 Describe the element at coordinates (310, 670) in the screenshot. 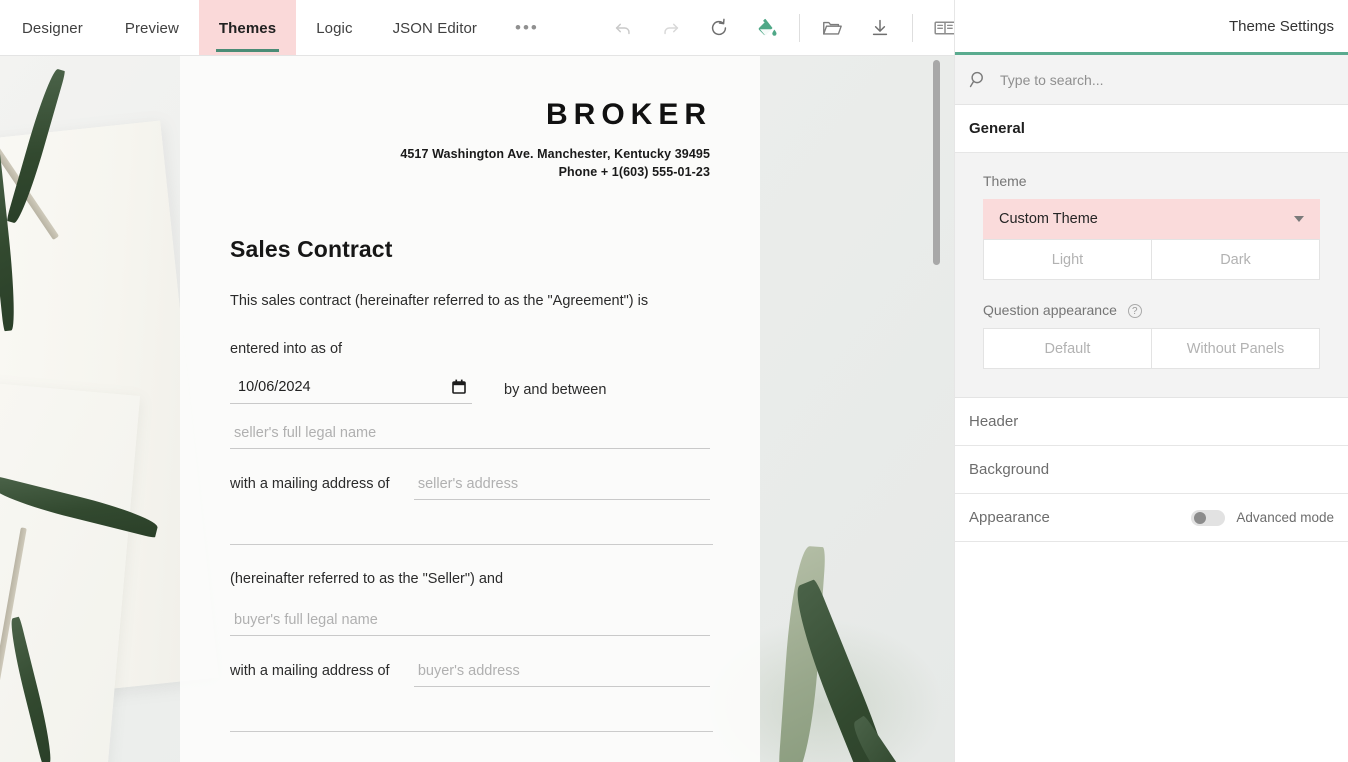

I see `buyer-address-label: with a mailing address of` at that location.